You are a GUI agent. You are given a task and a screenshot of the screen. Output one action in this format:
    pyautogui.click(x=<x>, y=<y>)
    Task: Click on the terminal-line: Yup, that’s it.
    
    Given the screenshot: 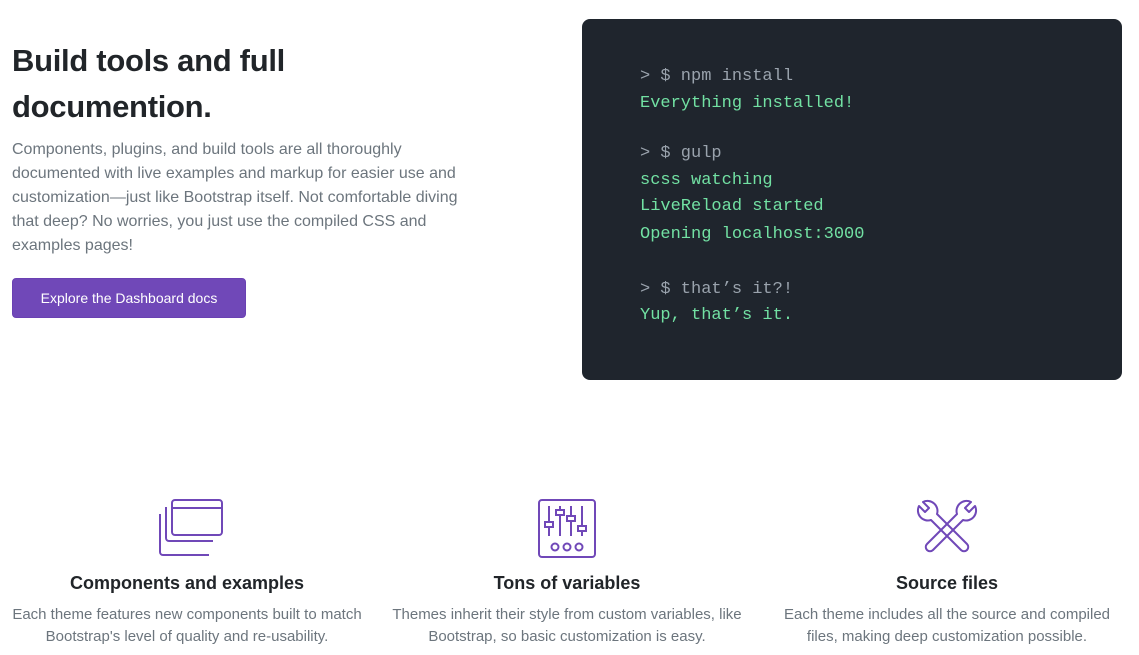 What is the action you would take?
    pyautogui.click(x=717, y=315)
    